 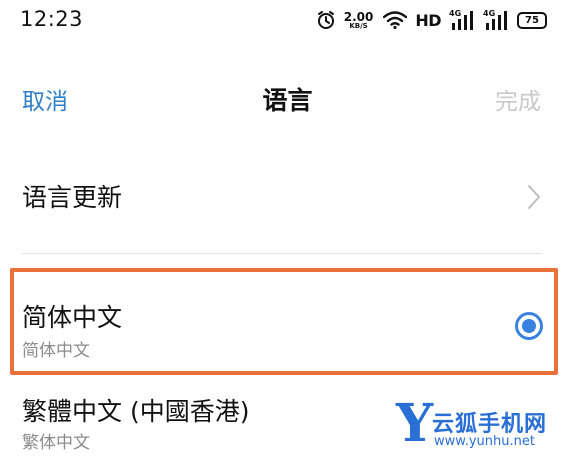 What do you see at coordinates (282, 253) in the screenshot?
I see `section-divider` at bounding box center [282, 253].